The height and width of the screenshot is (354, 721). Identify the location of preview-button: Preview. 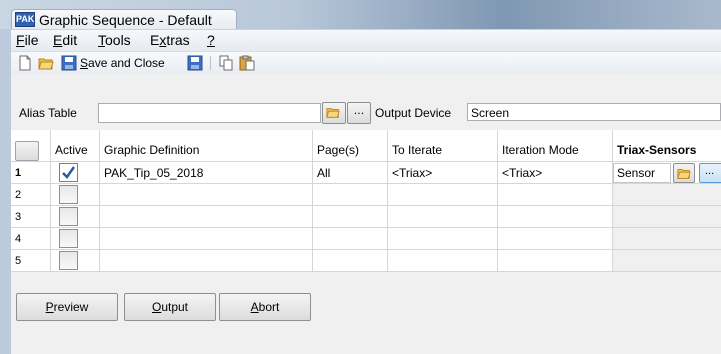
(67, 307).